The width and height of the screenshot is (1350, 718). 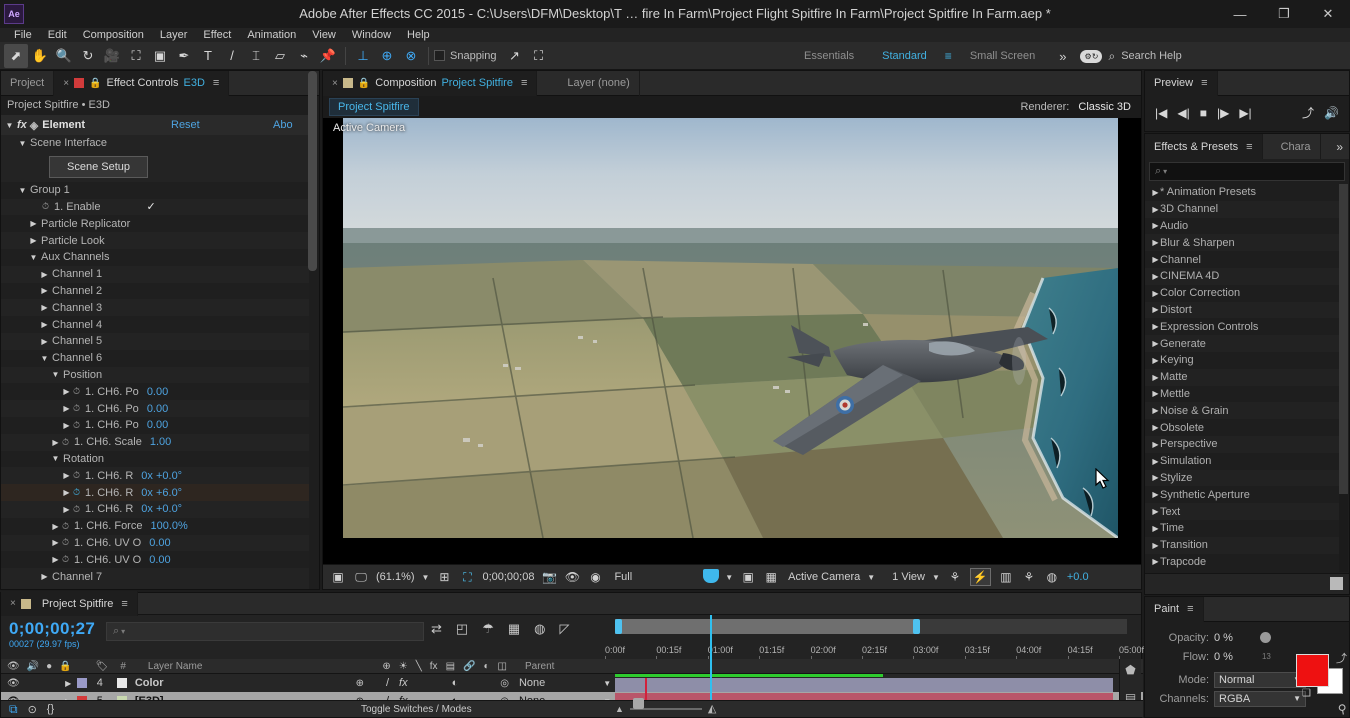 I want to click on region-of-interest-icon: ⛶, so click(x=467, y=577).